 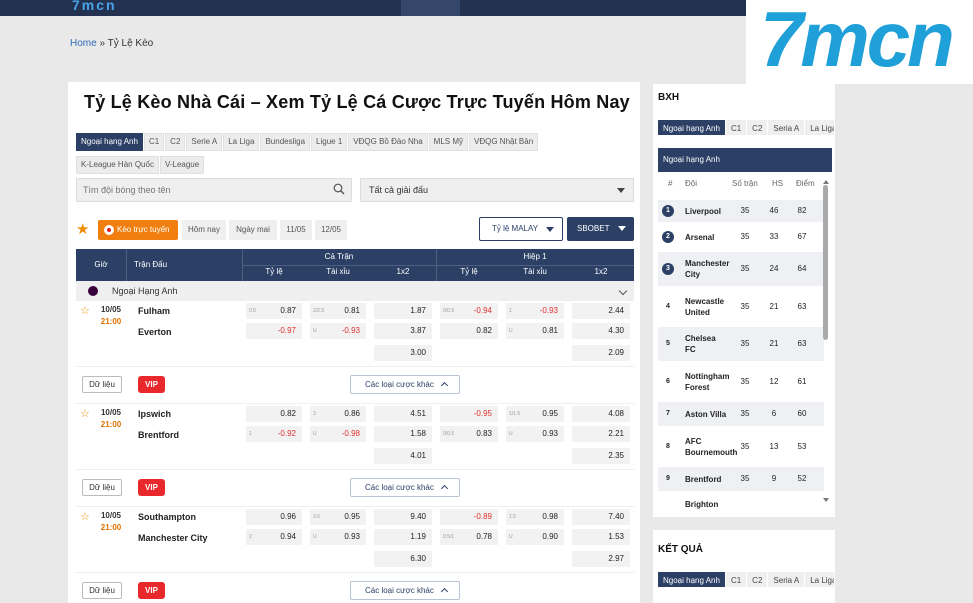 I want to click on league-tab-la-liga: La Liga, so click(x=241, y=142).